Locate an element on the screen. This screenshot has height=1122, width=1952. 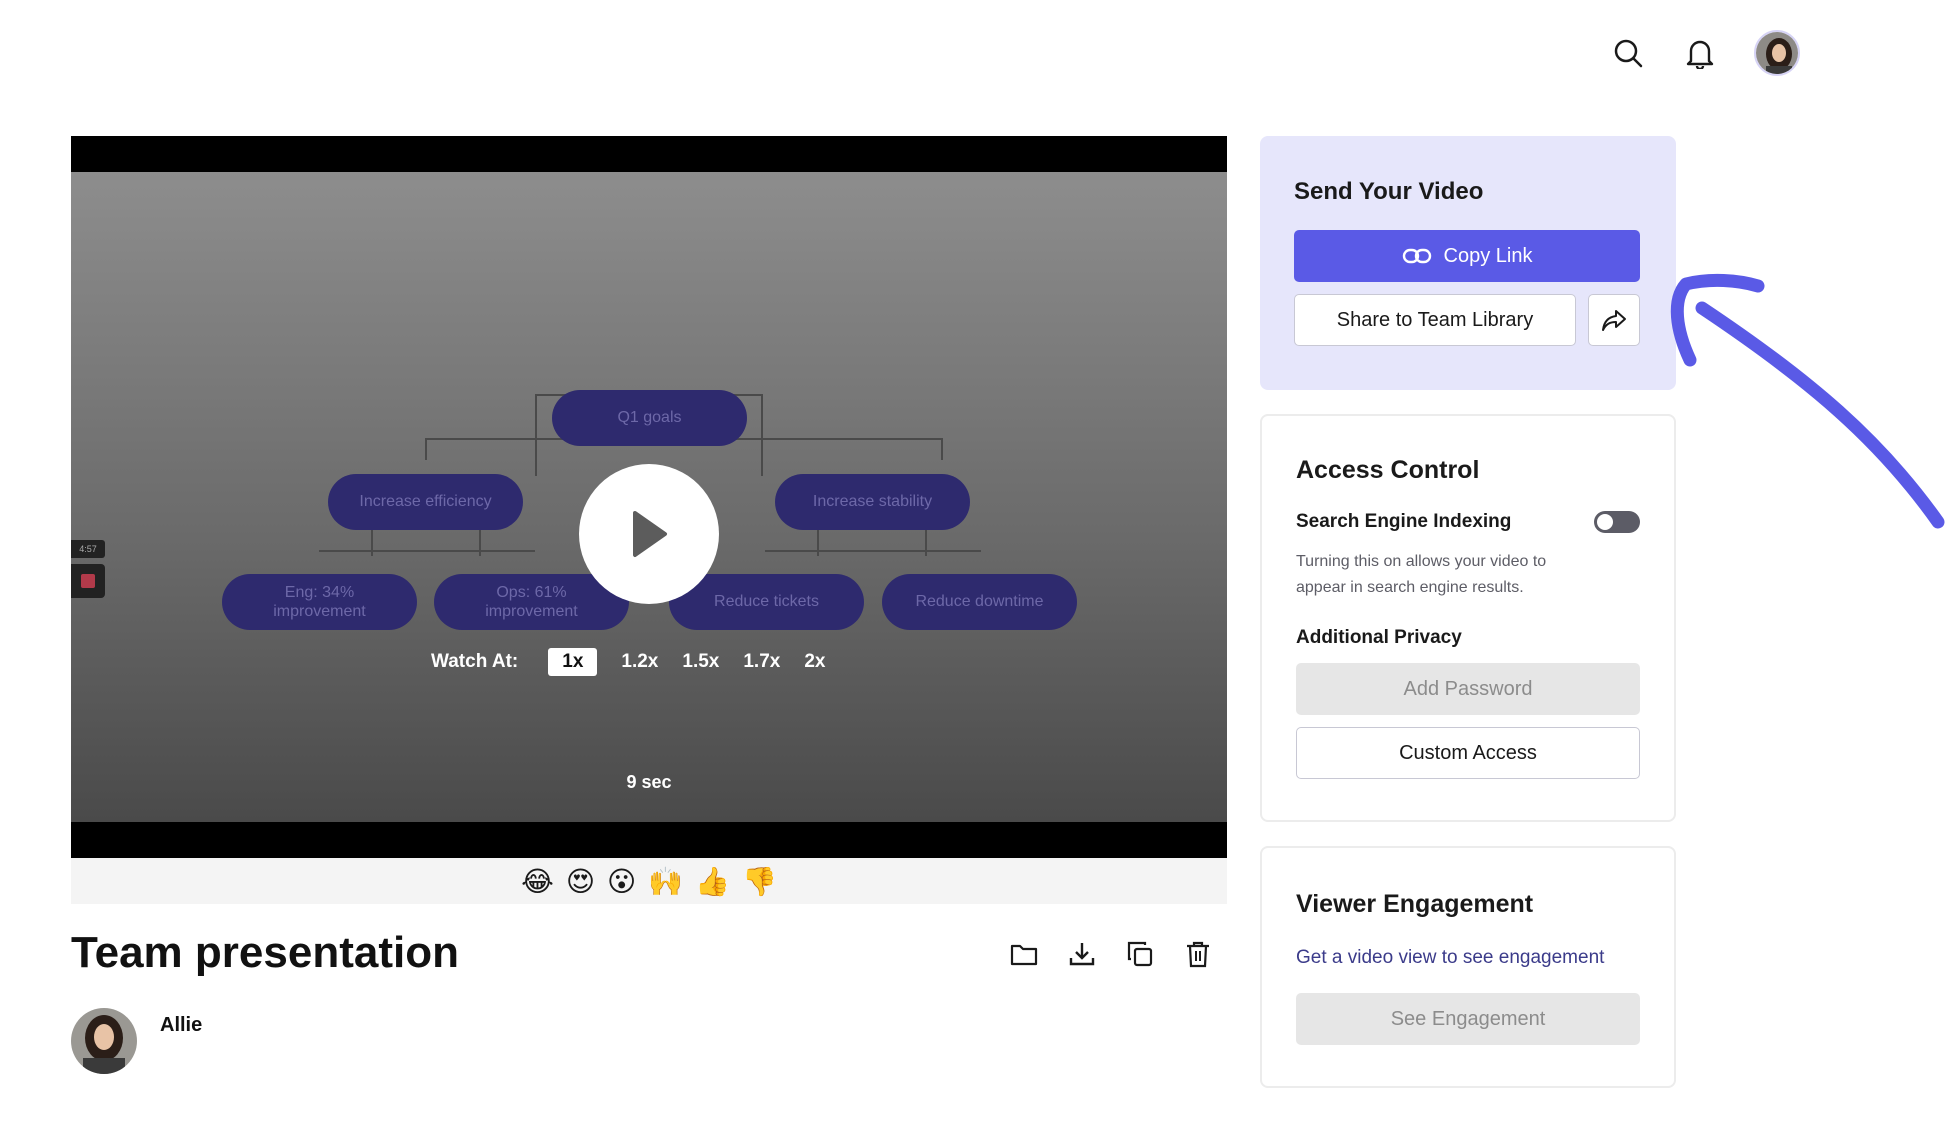
search-indexing-label: Search Engine Indexing is located at coordinates (1404, 521).